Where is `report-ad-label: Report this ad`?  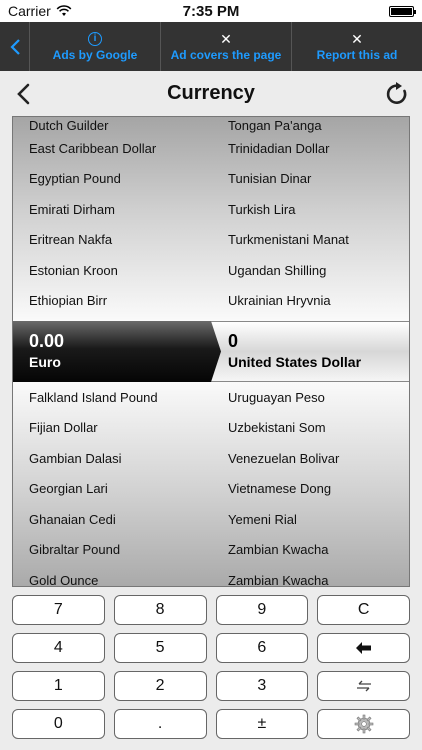 report-ad-label: Report this ad is located at coordinates (357, 54).